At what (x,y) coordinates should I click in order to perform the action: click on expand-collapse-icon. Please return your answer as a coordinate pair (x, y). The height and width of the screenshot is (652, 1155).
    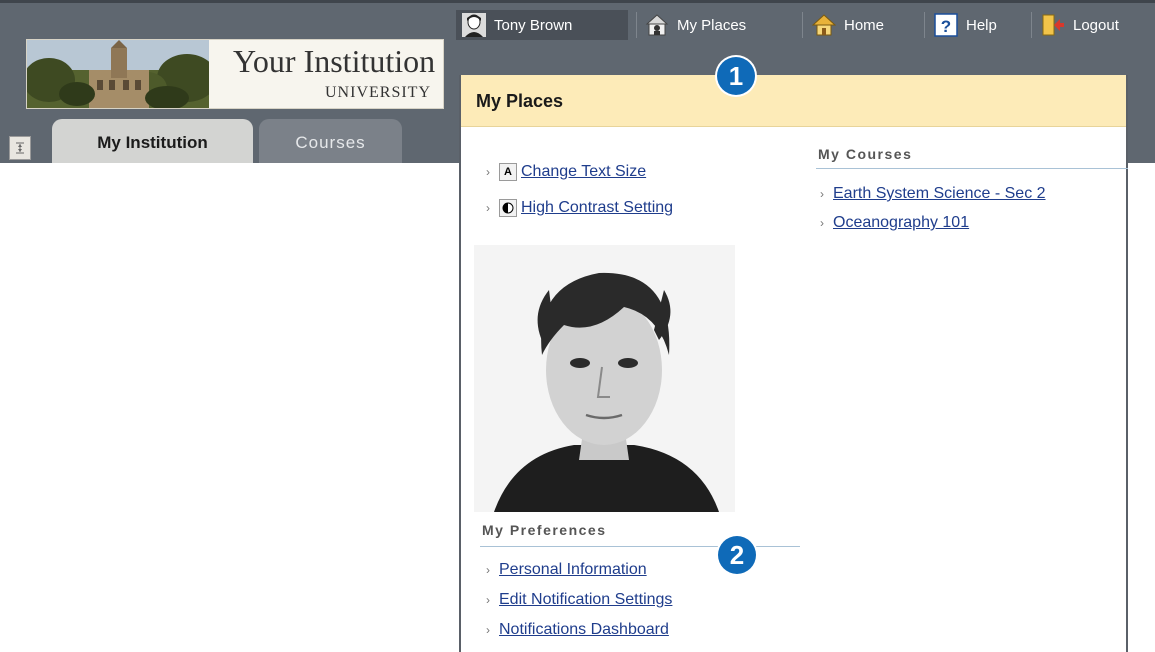
    Looking at the image, I should click on (20, 148).